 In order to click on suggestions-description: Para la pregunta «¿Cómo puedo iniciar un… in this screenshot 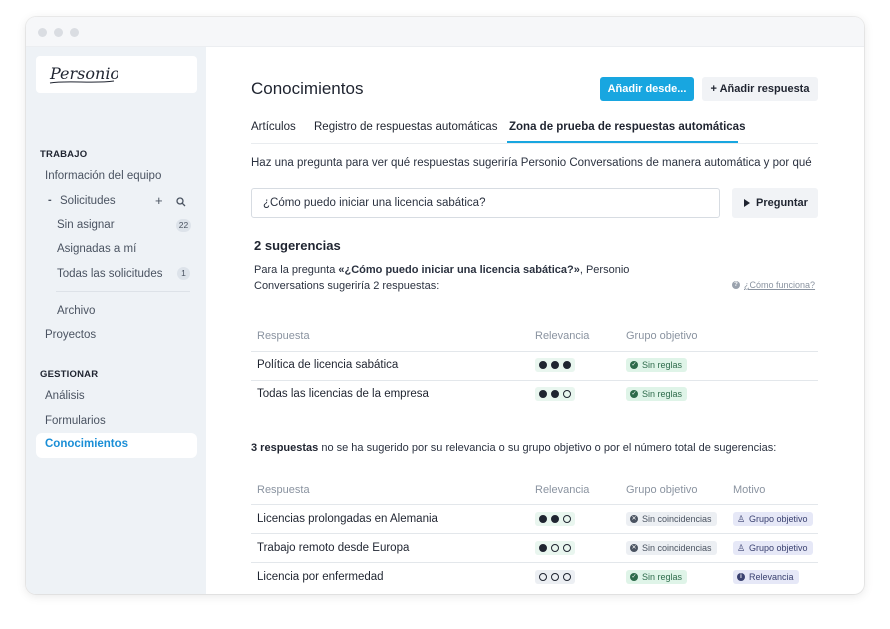, I will do `click(442, 278)`.